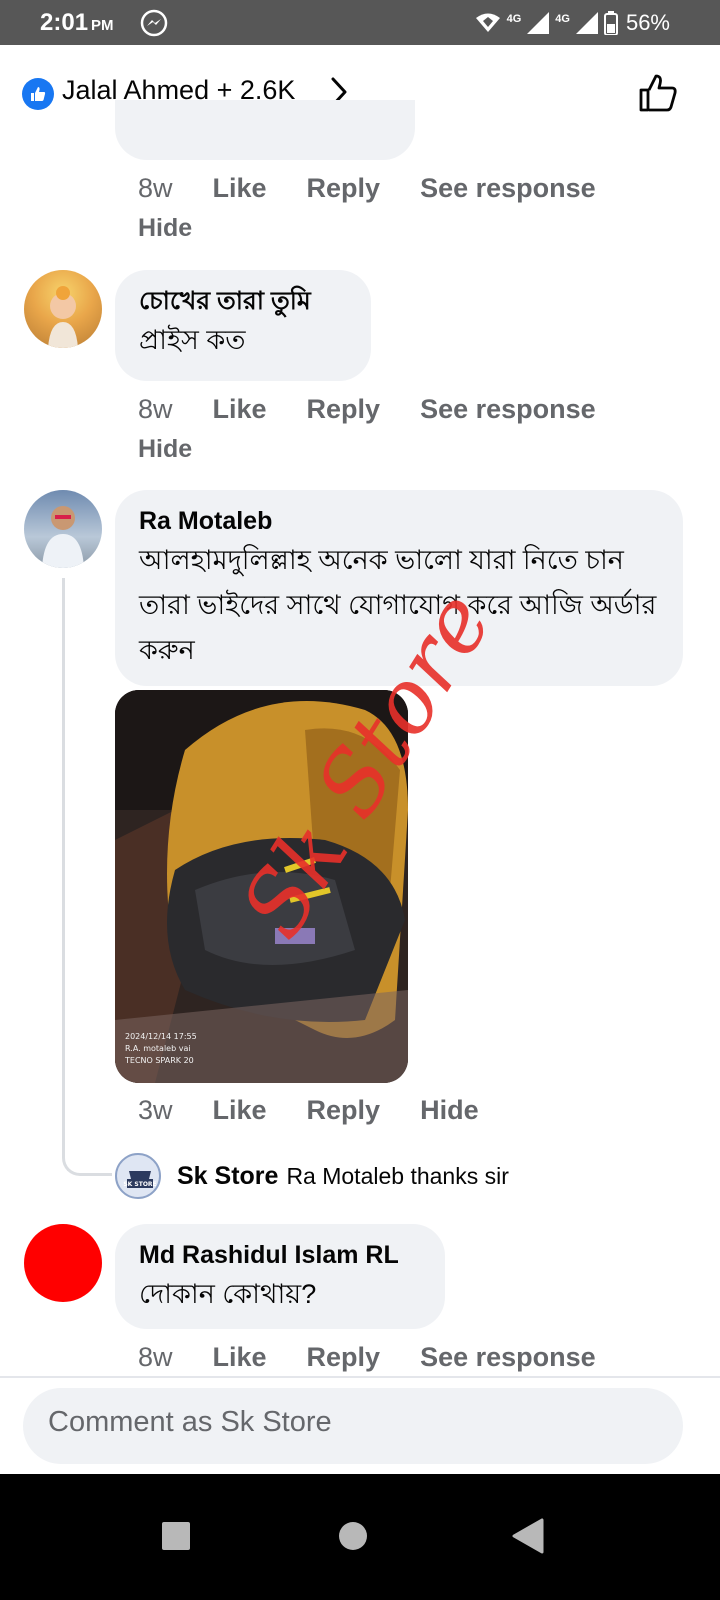 This screenshot has height=1600, width=720. Describe the element at coordinates (102, 25) in the screenshot. I see `clock-ampm: PM` at that location.